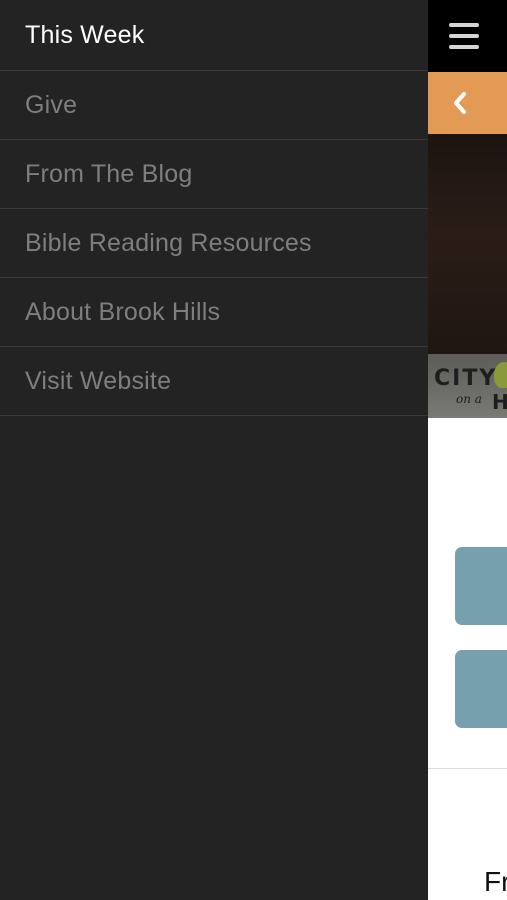 The image size is (507, 900). I want to click on logo-letter: H, so click(499, 402).